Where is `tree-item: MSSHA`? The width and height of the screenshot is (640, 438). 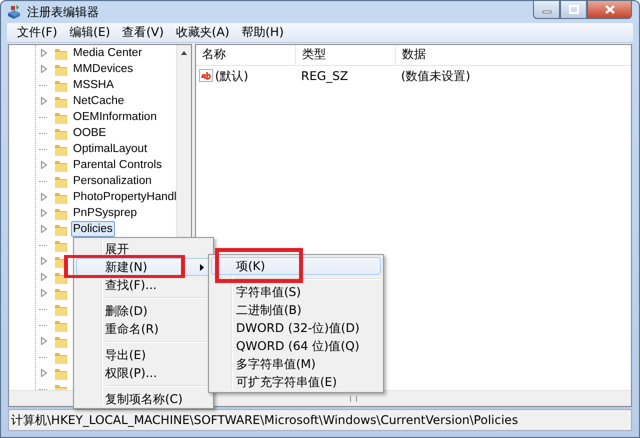 tree-item: MSSHA is located at coordinates (93, 85).